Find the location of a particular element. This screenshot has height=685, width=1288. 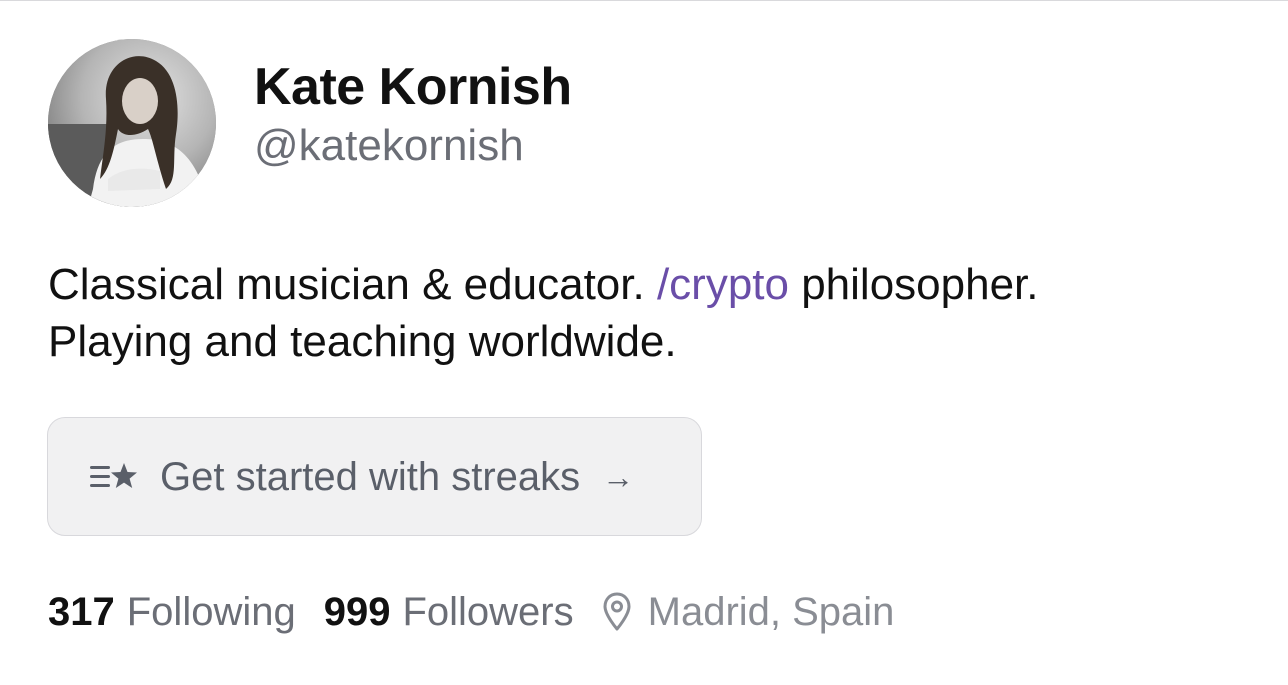

avatar is located at coordinates (132, 123).